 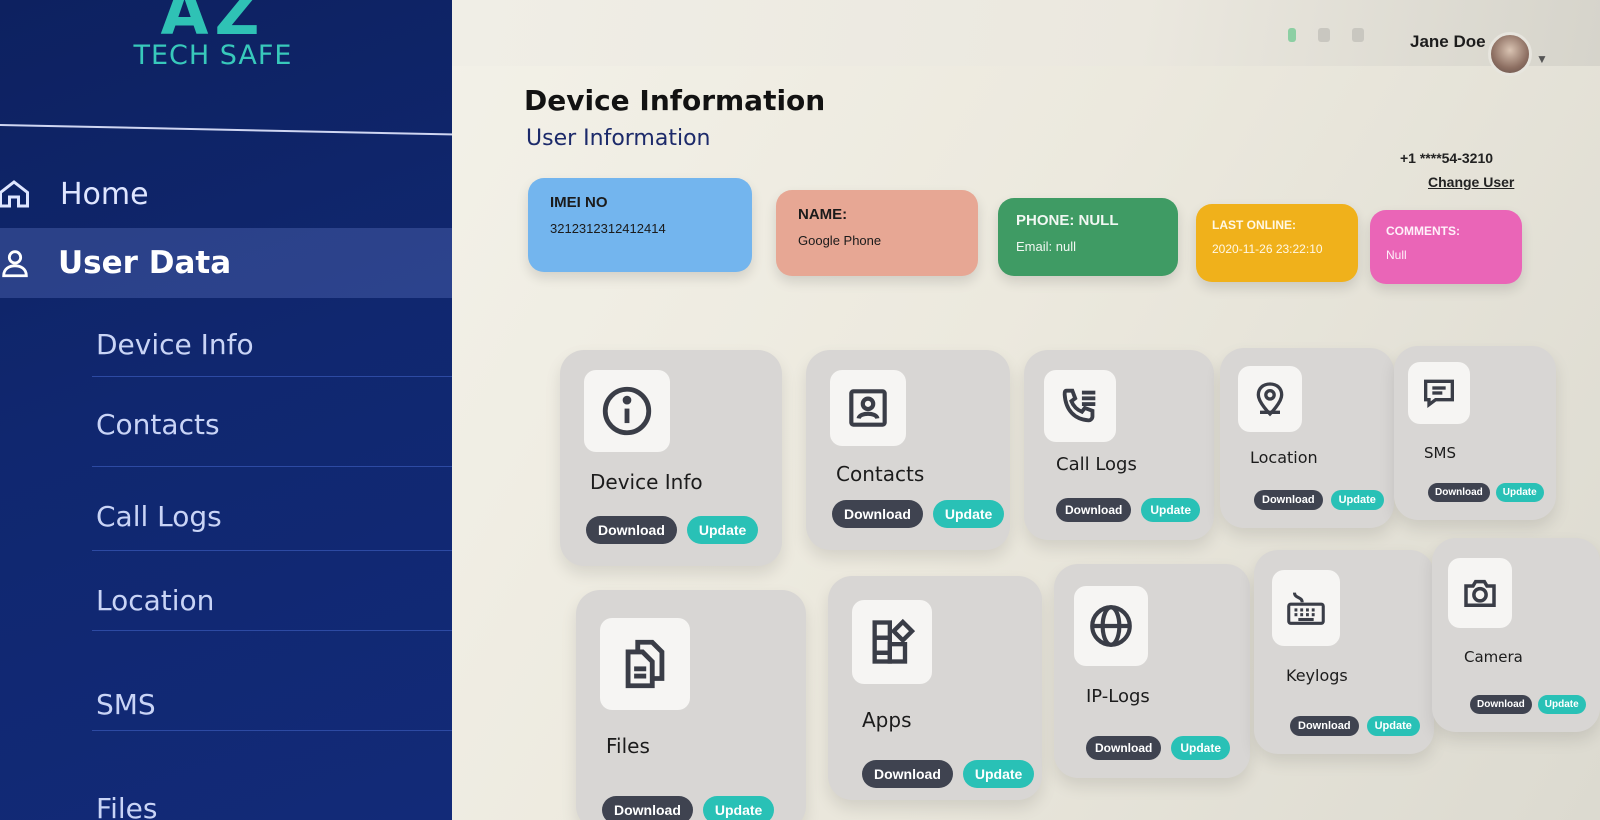 I want to click on keyboard-icon, so click(x=1306, y=608).